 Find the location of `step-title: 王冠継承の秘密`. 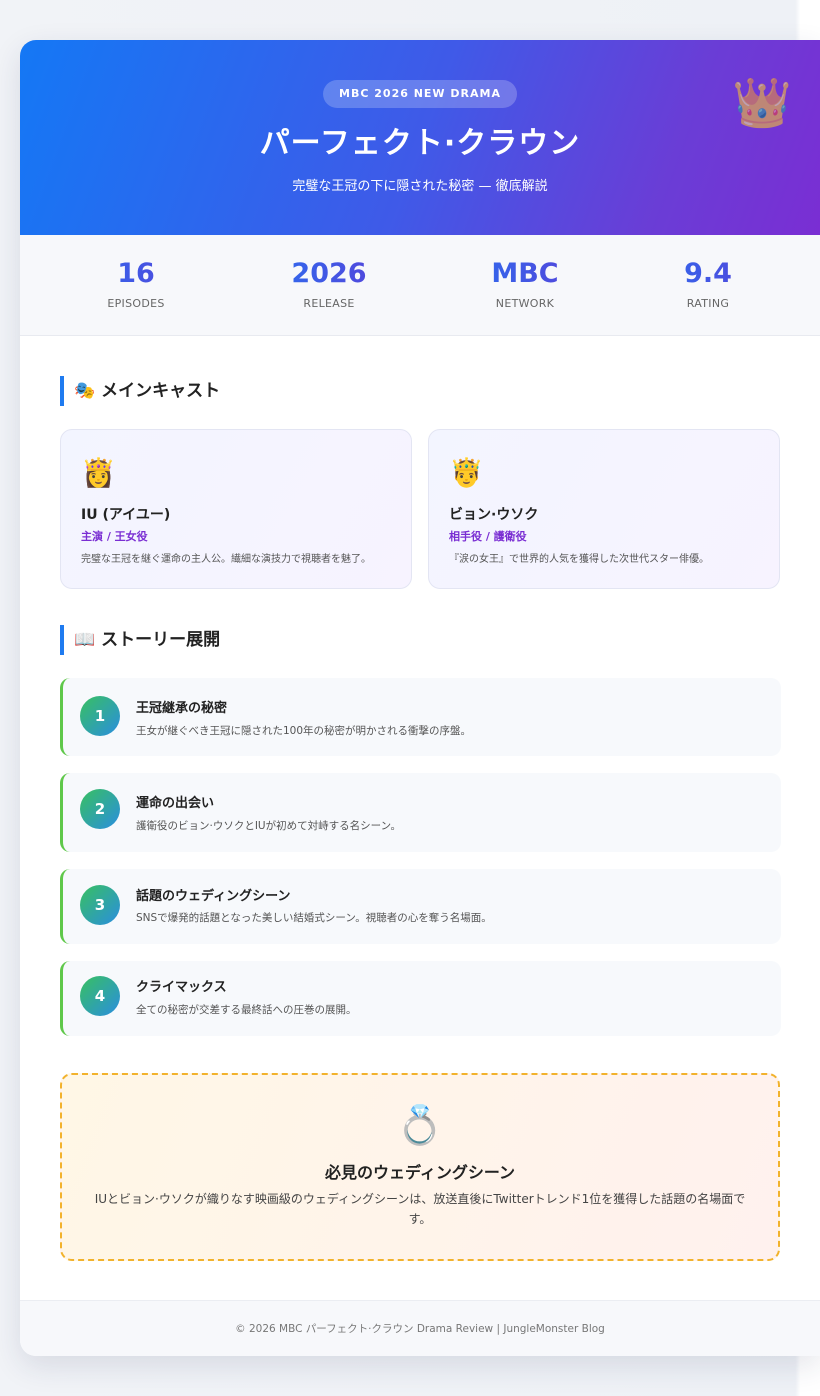

step-title: 王冠継承の秘密 is located at coordinates (182, 708).